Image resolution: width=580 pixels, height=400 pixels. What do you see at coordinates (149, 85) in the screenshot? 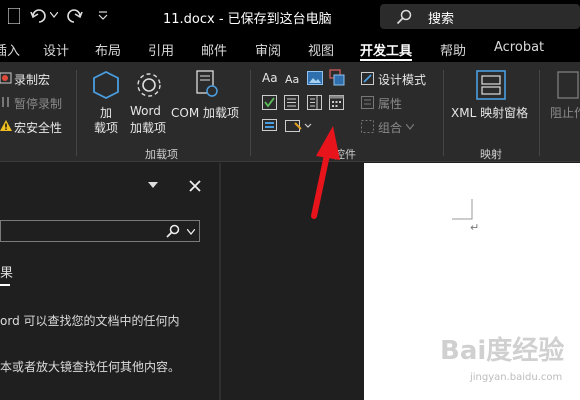
I see `gear-icon` at bounding box center [149, 85].